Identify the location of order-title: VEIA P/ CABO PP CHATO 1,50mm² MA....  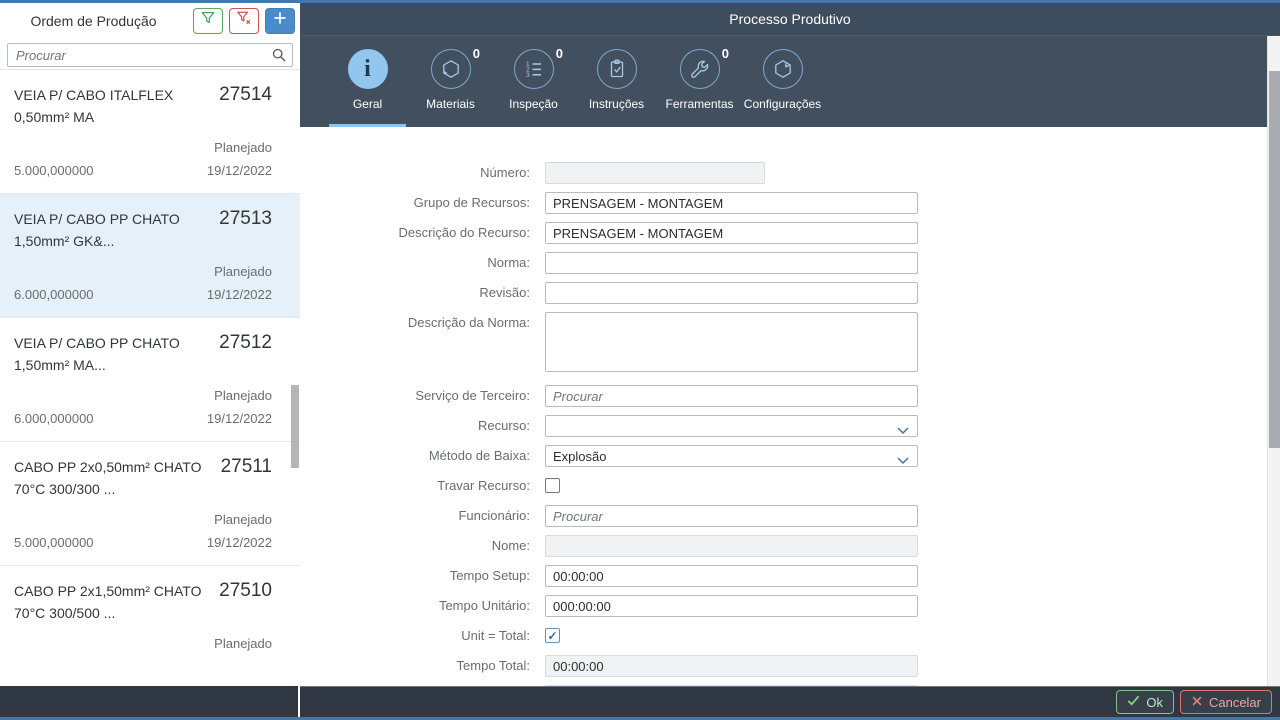
(97, 354).